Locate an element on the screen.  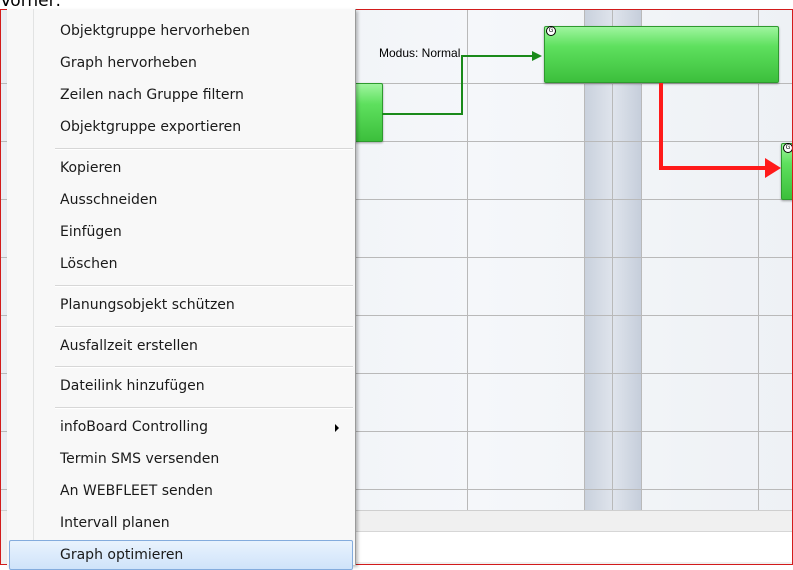
critical-dependency-link is located at coordinates (714, 126).